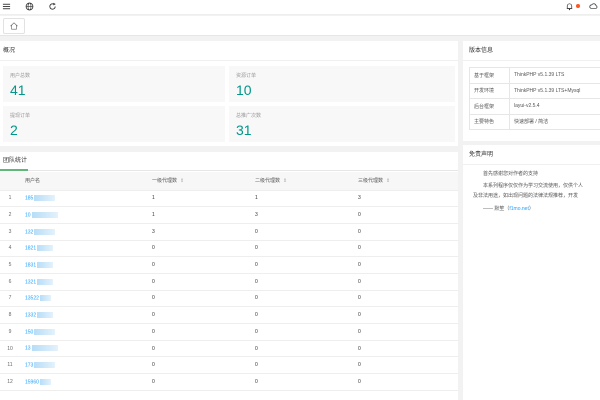 The height and width of the screenshot is (400, 600). I want to click on row-index: 11, so click(10, 365).